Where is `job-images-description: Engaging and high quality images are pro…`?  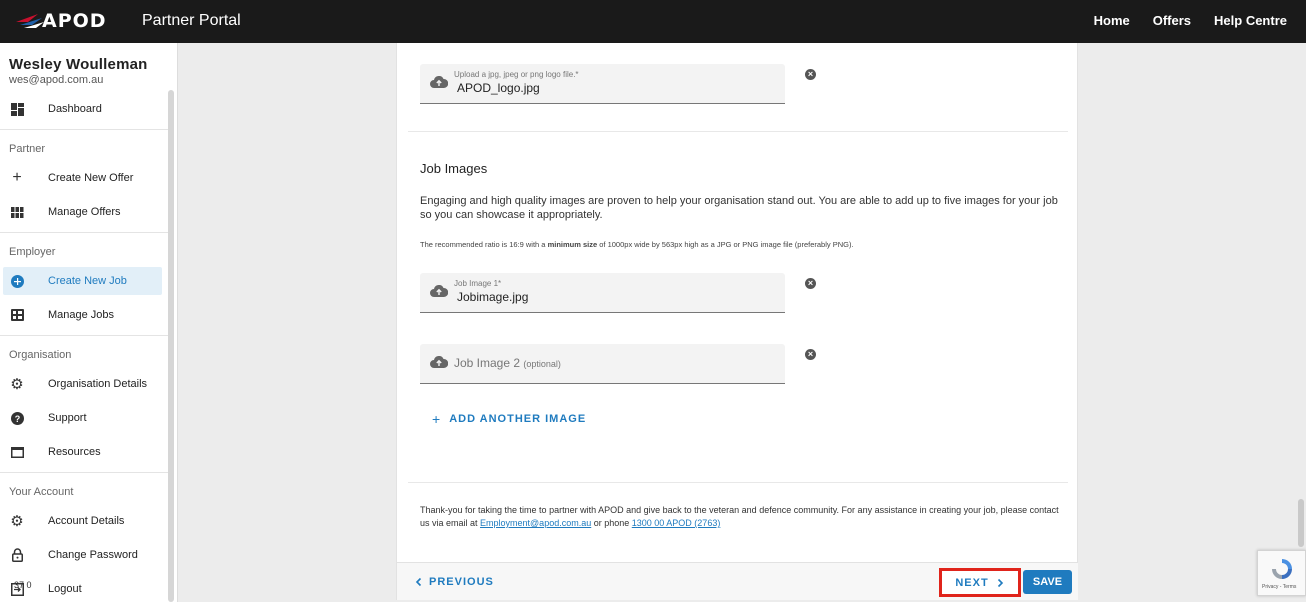
job-images-description: Engaging and high quality images are pro… is located at coordinates (739, 208).